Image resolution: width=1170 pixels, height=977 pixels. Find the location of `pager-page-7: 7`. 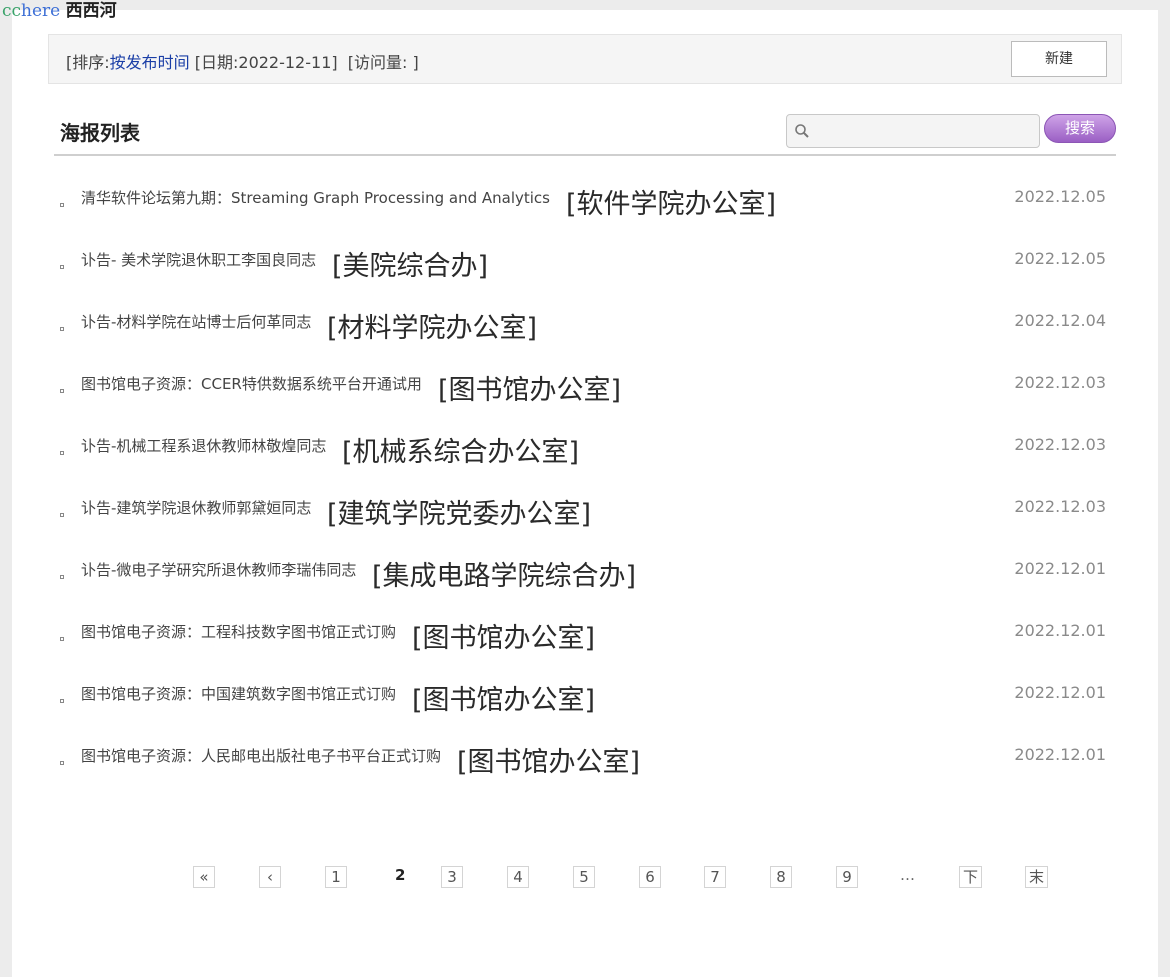

pager-page-7: 7 is located at coordinates (715, 877).